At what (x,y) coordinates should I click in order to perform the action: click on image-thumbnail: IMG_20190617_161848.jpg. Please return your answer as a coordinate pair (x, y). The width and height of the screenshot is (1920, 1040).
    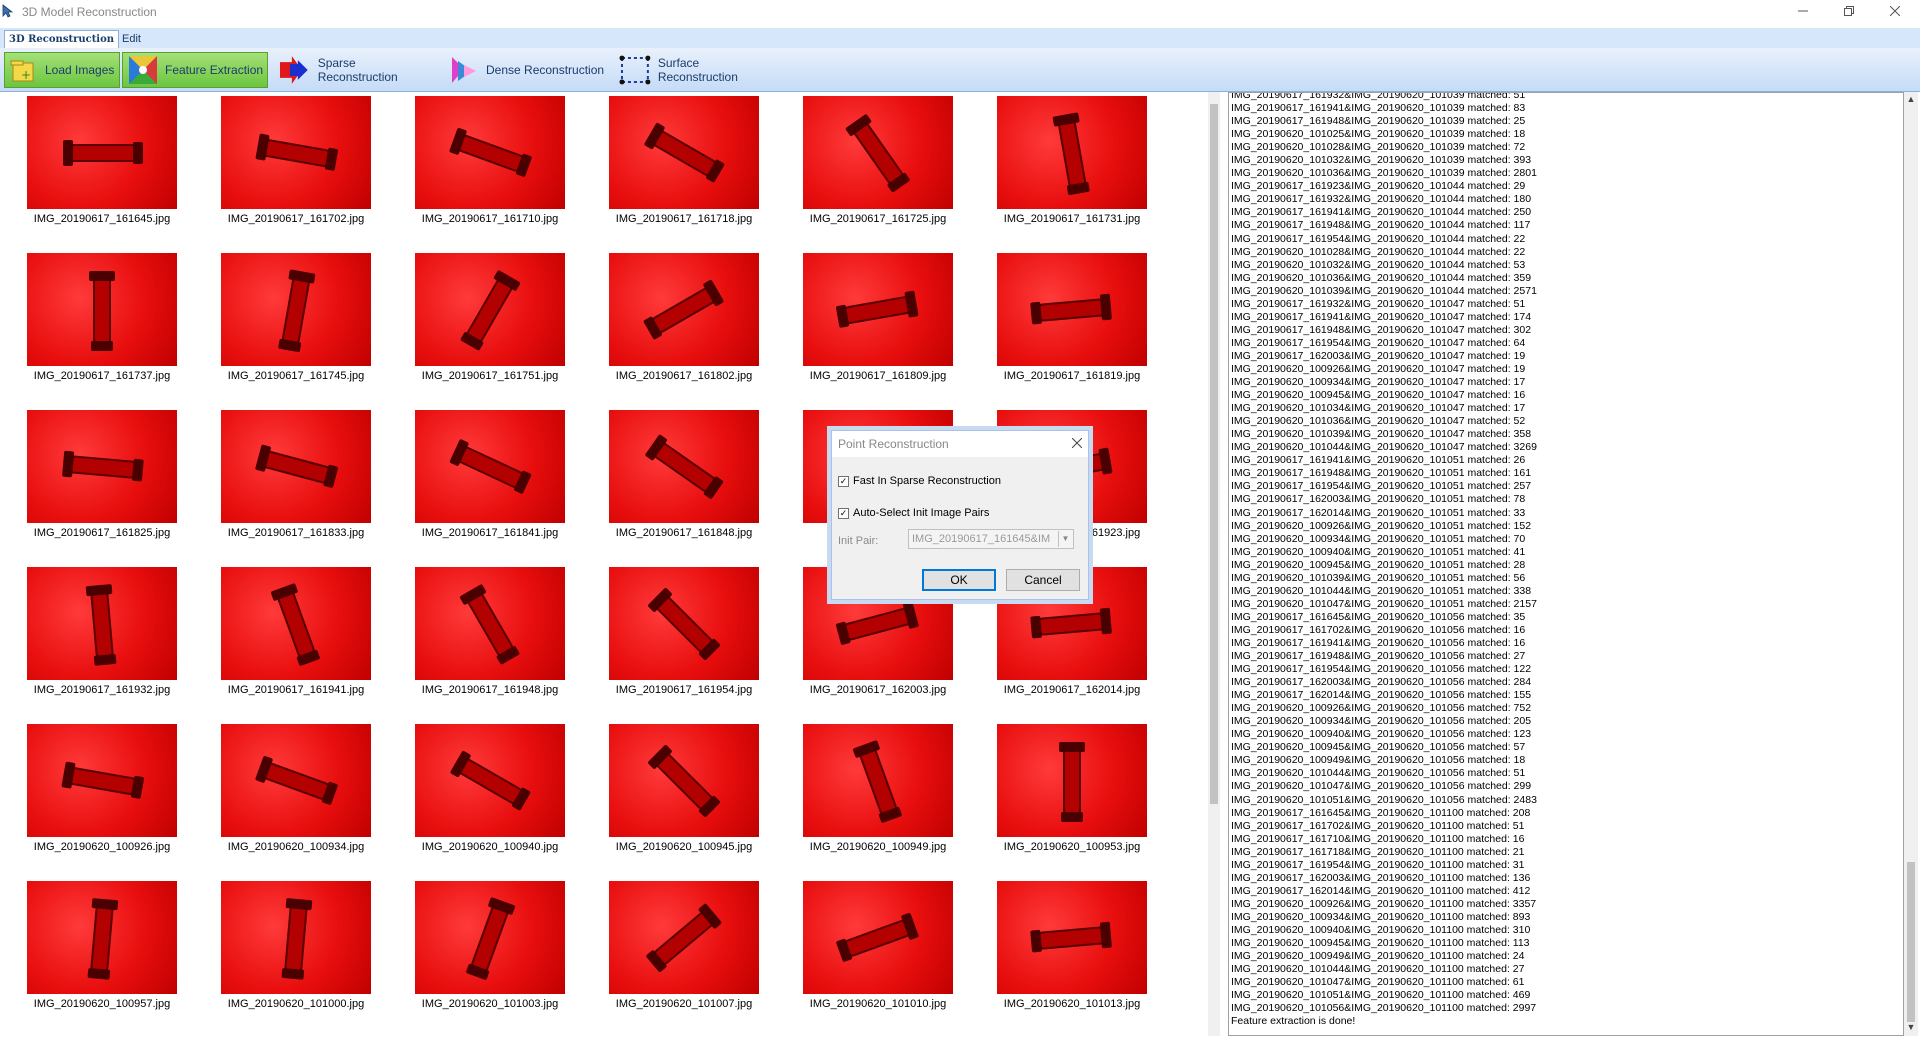
    Looking at the image, I should click on (684, 474).